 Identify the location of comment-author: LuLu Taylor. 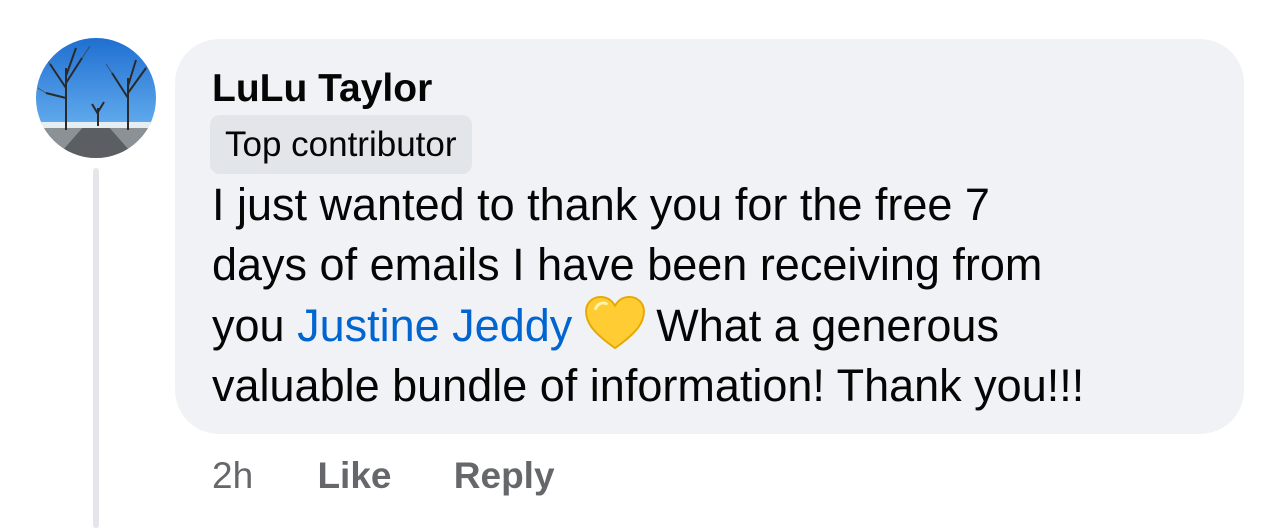
(322, 89).